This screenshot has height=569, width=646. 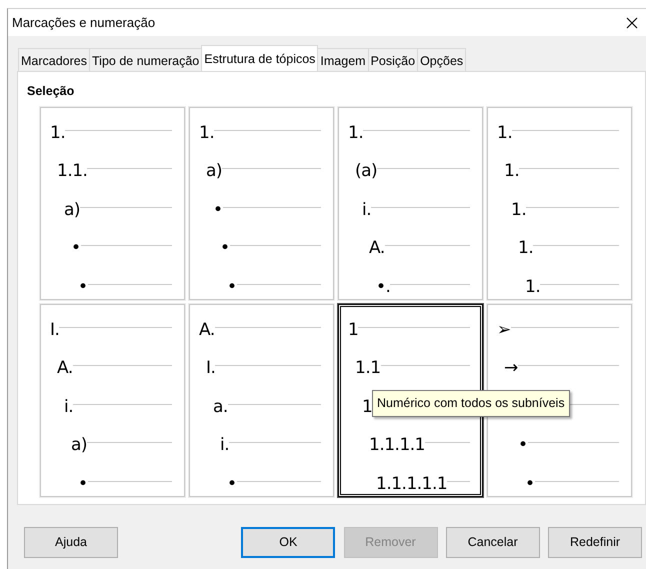 What do you see at coordinates (288, 542) in the screenshot?
I see `dialog-button: OK` at bounding box center [288, 542].